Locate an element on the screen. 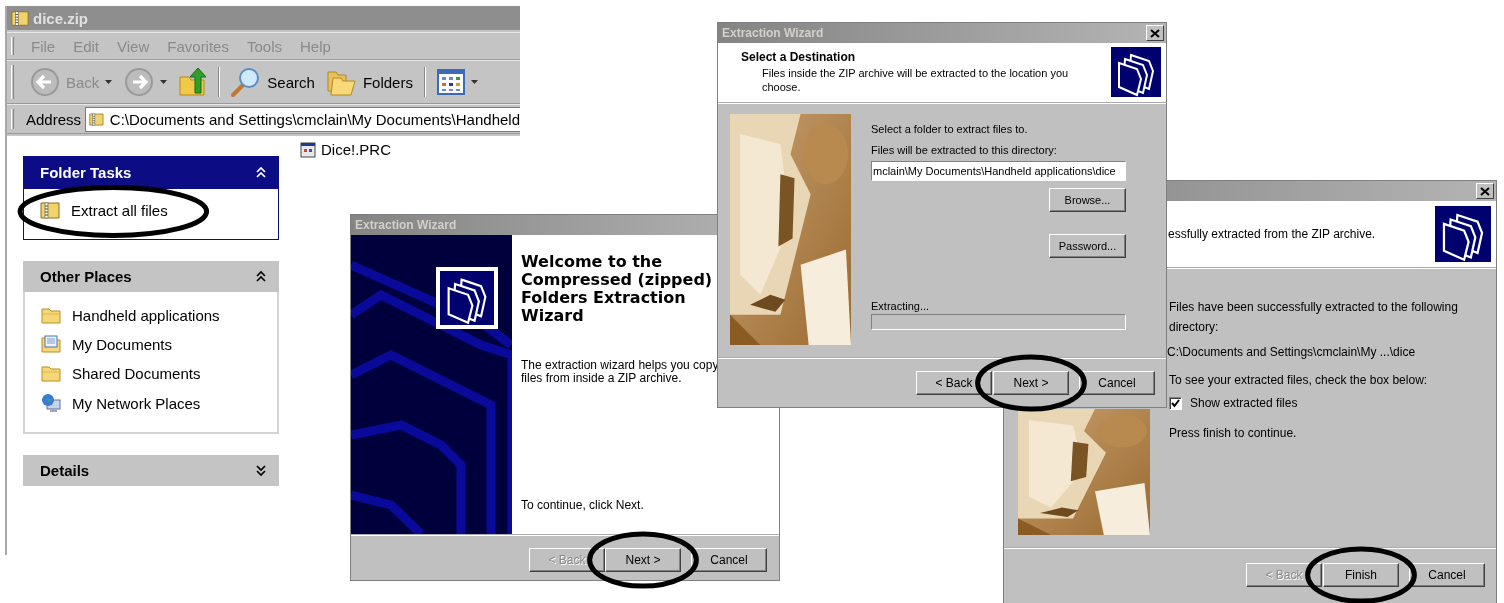 This screenshot has height=603, width=1504. folder-up-icon is located at coordinates (193, 82).